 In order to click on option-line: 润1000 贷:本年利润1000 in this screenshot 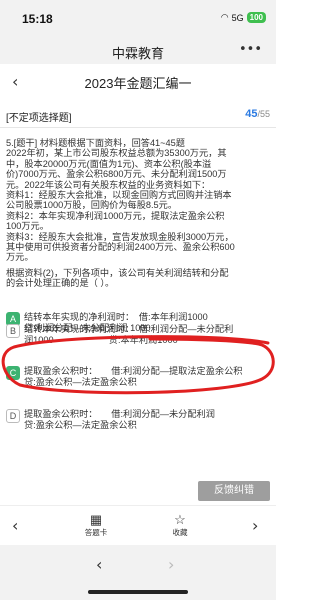, I will do `click(101, 339)`.